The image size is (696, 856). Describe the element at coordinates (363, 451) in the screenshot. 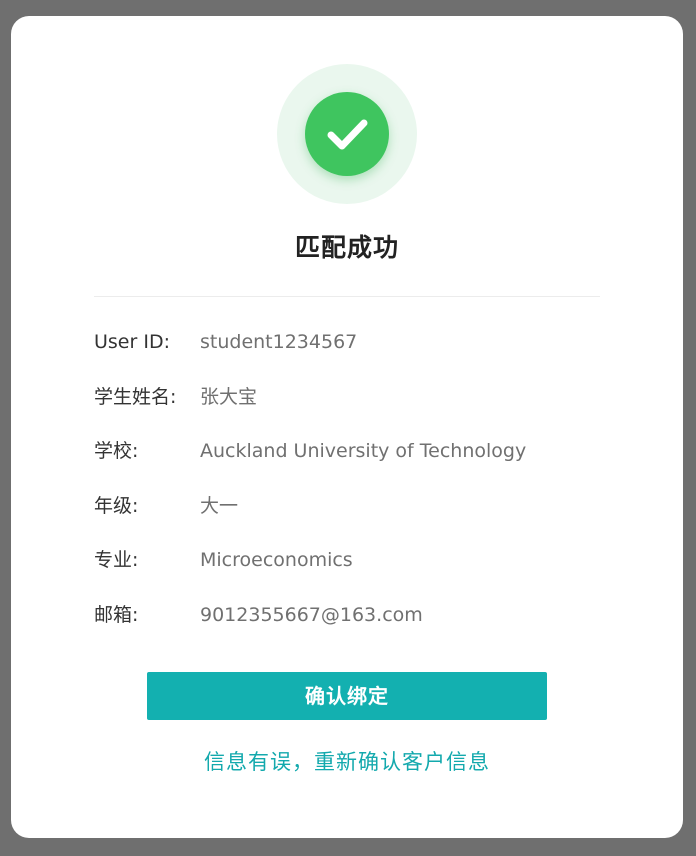

I see `info-value: Auckland University of Technology` at that location.